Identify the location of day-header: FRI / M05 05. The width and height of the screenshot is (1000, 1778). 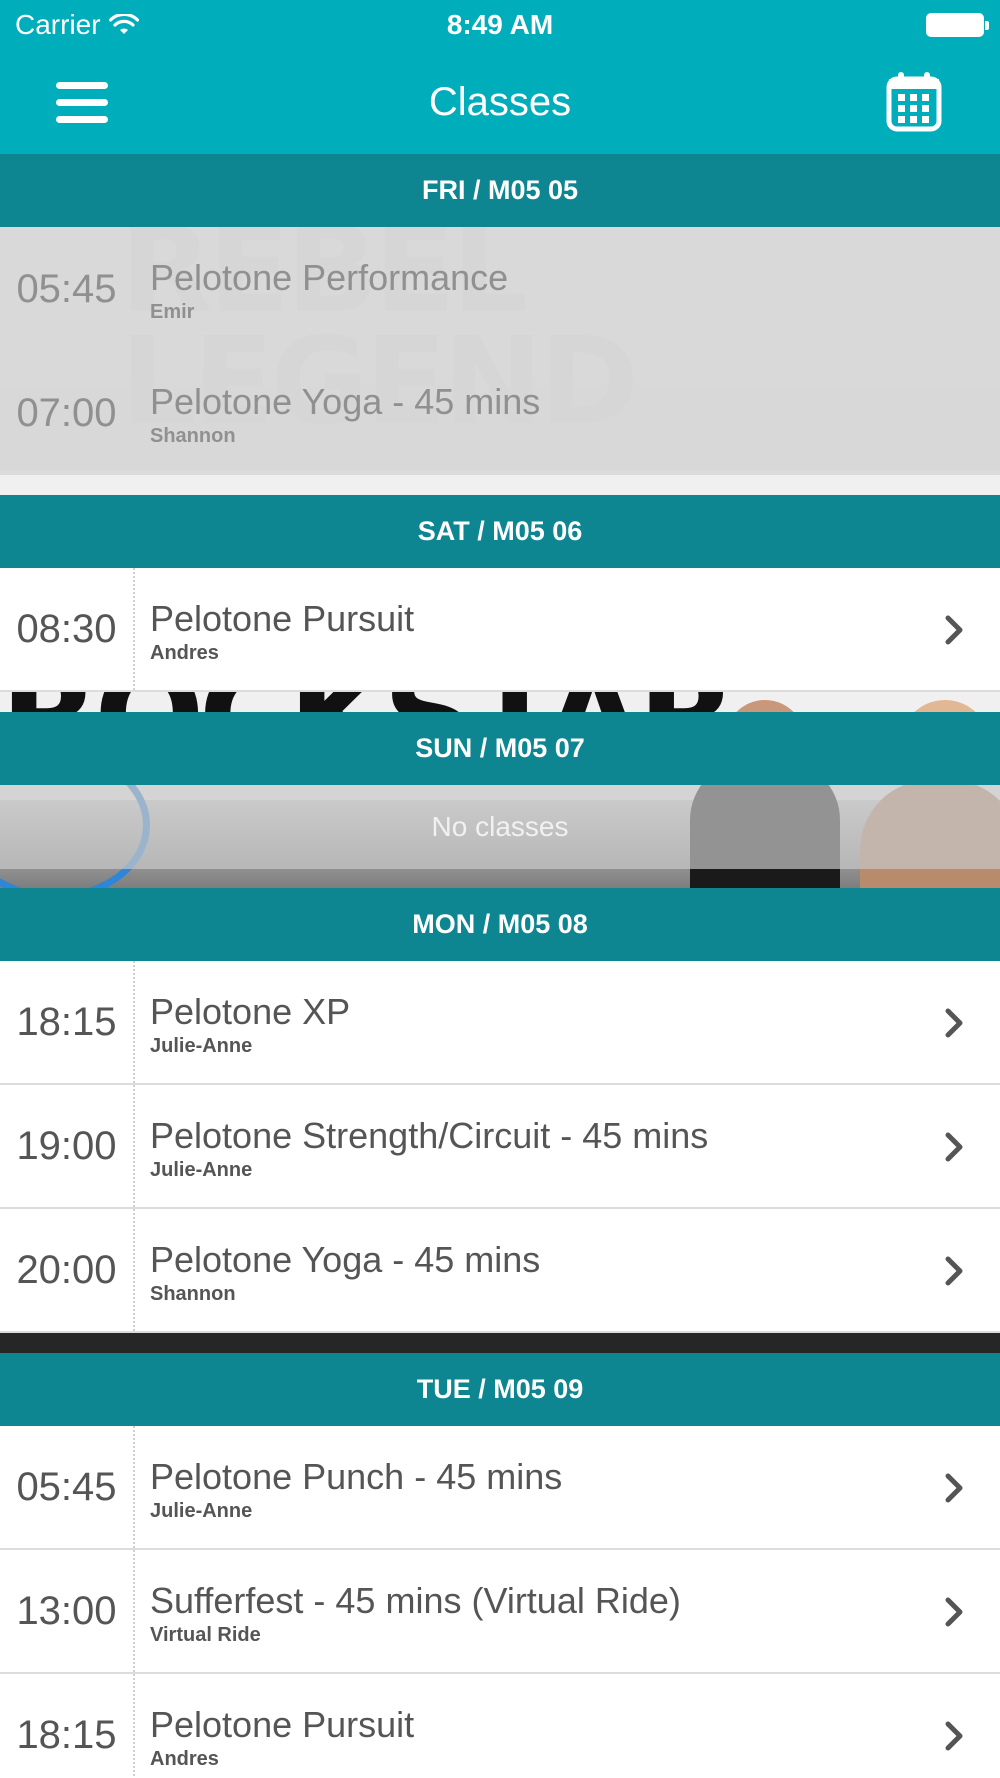
(500, 190).